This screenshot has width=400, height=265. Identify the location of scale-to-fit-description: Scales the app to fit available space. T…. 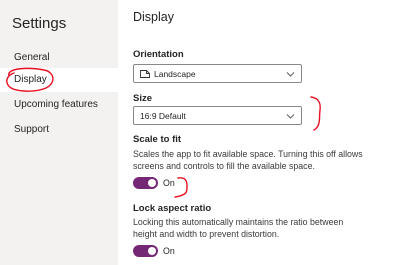
(248, 160).